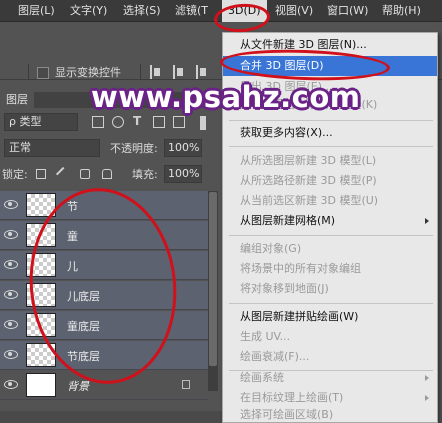  I want to click on align-top-icon, so click(157, 72).